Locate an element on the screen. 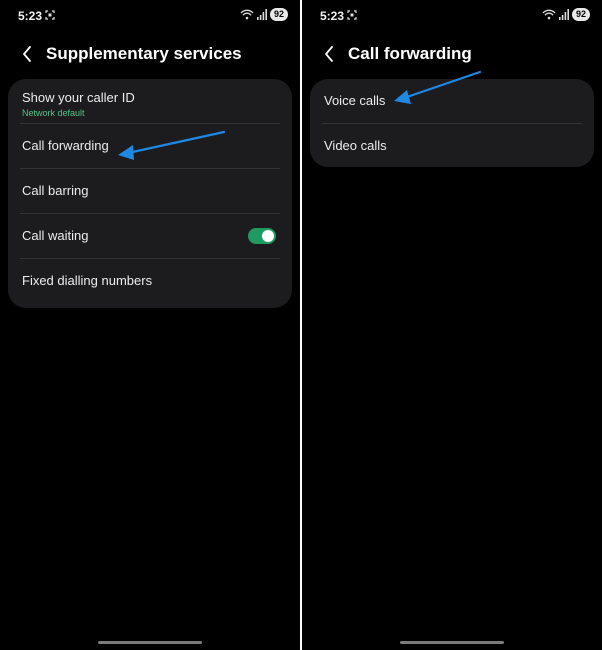  setting-label: Voice calls is located at coordinates (355, 100).